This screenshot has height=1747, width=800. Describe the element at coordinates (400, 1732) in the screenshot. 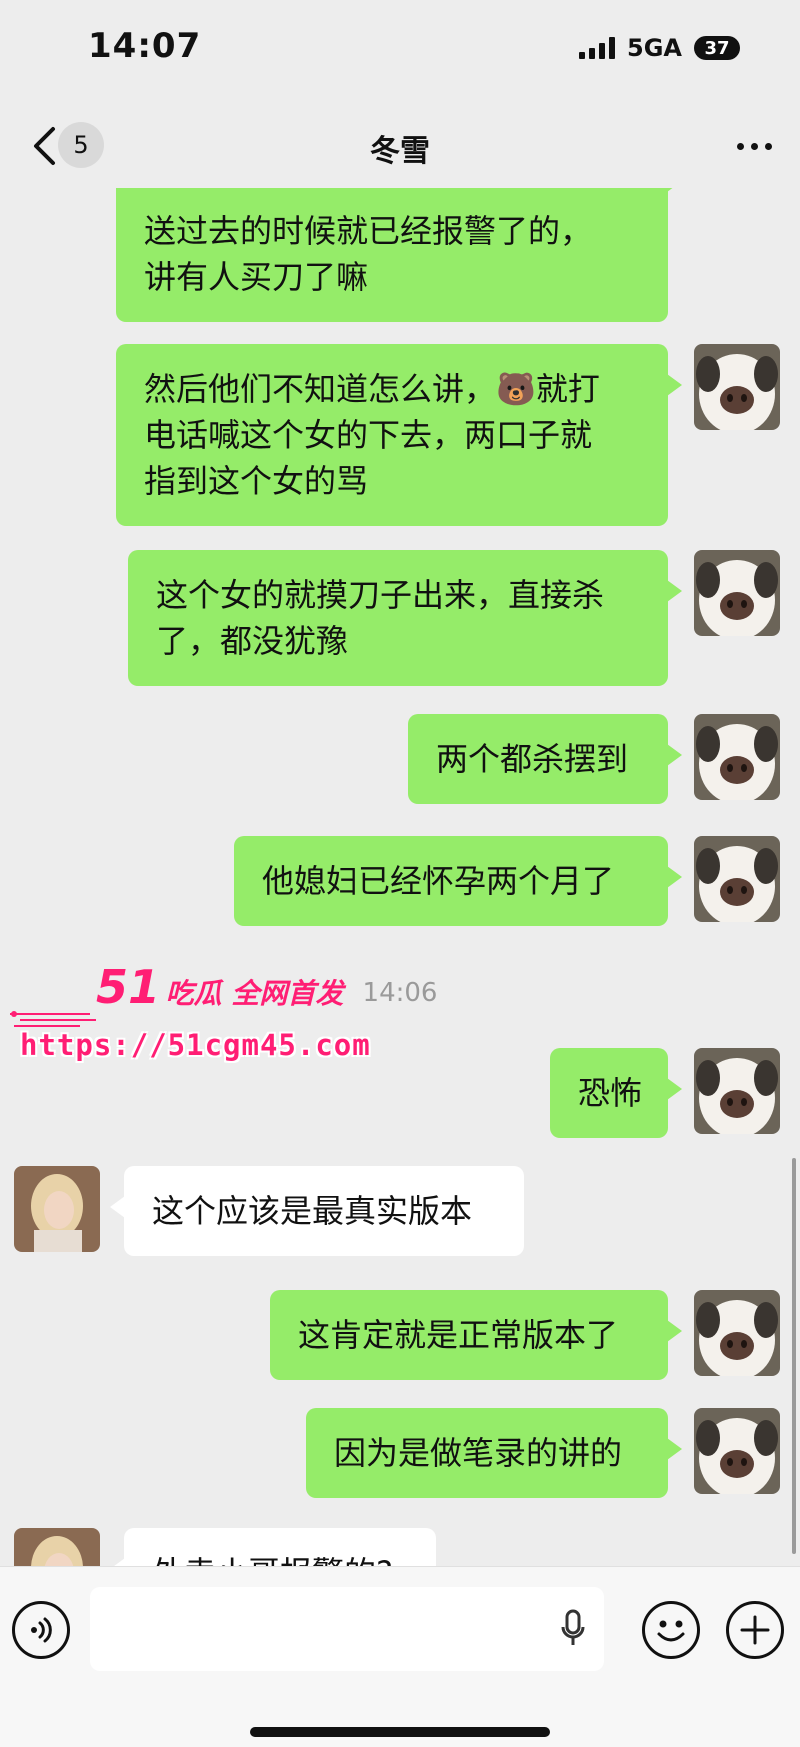

I see `home-indicator` at that location.